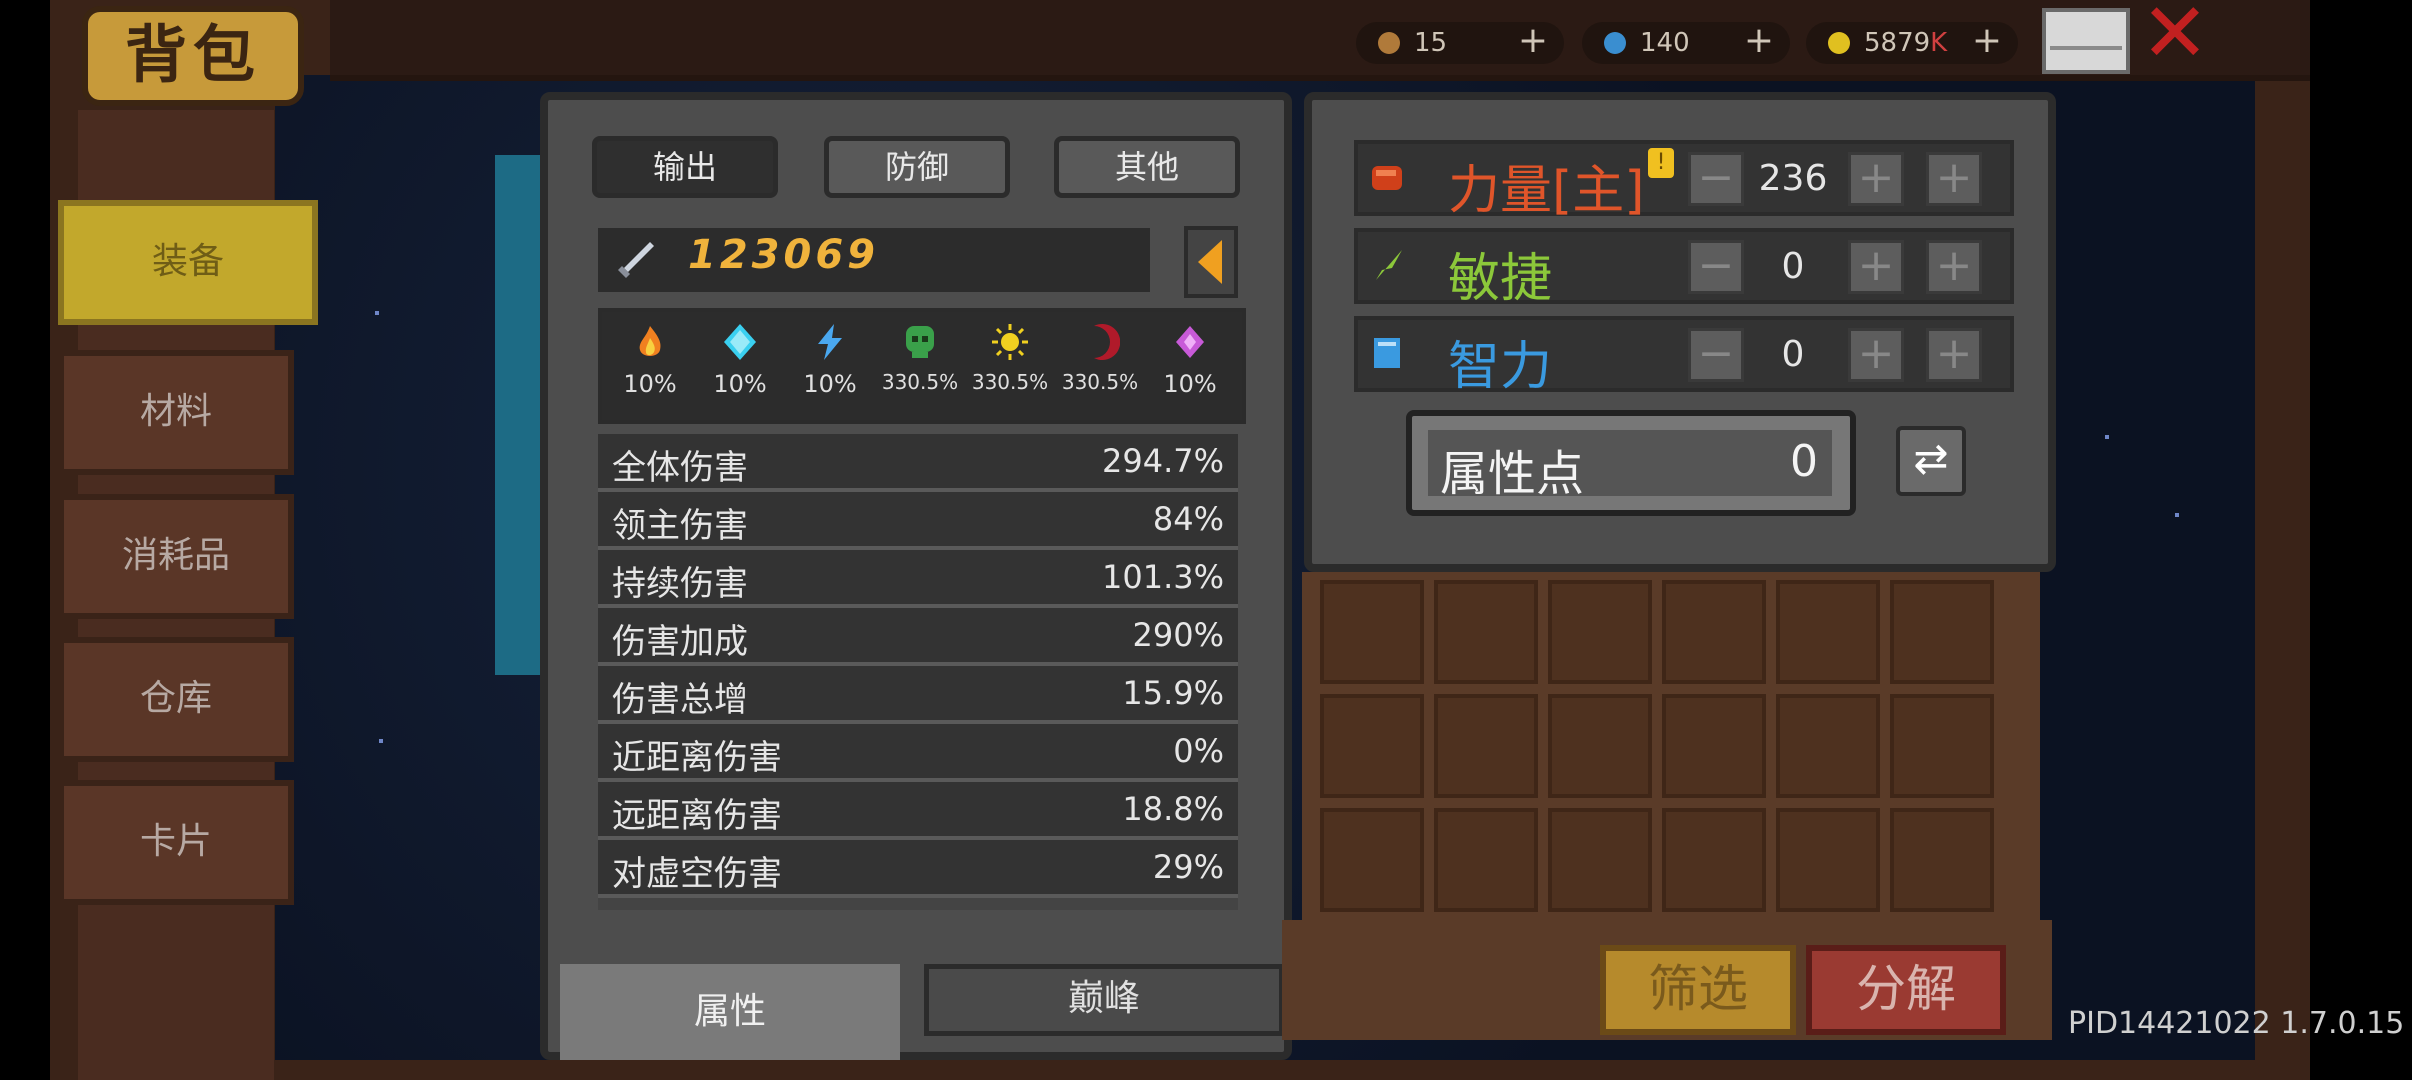  What do you see at coordinates (1615, 43) in the screenshot?
I see `gem-icon` at bounding box center [1615, 43].